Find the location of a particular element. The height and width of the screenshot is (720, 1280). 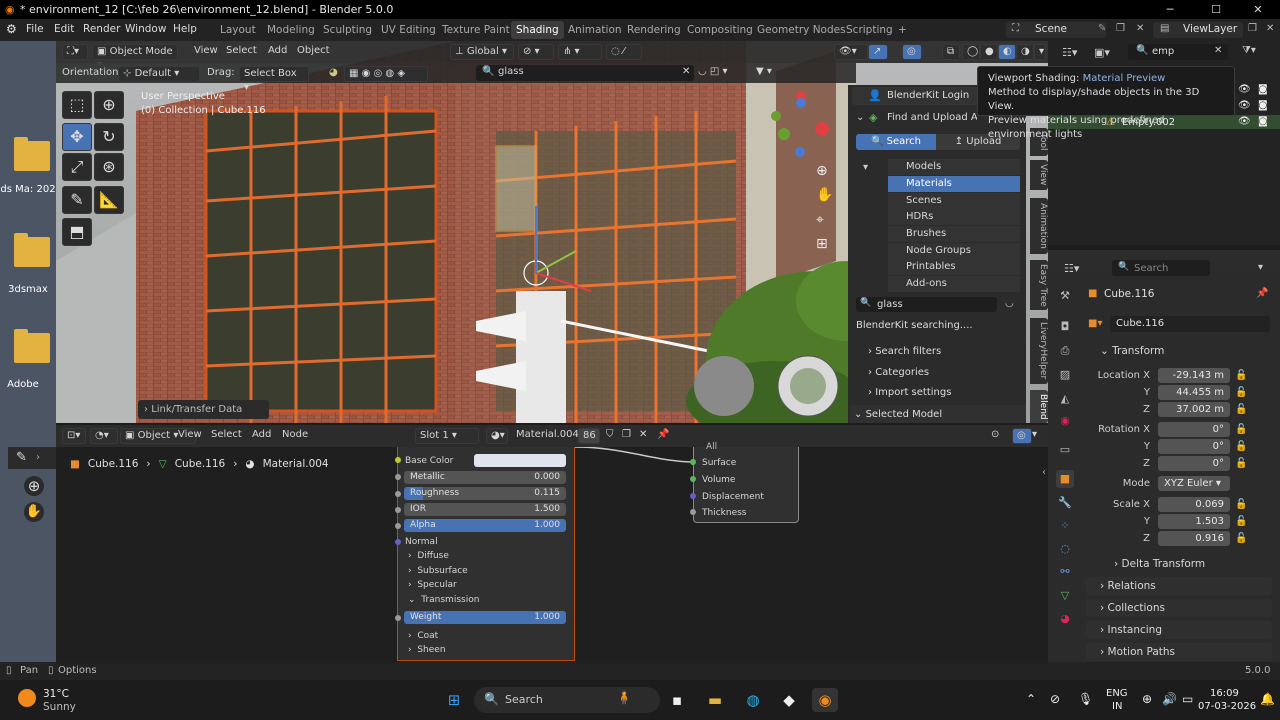

metallic-field: Metallic 0.000 is located at coordinates (485, 477).